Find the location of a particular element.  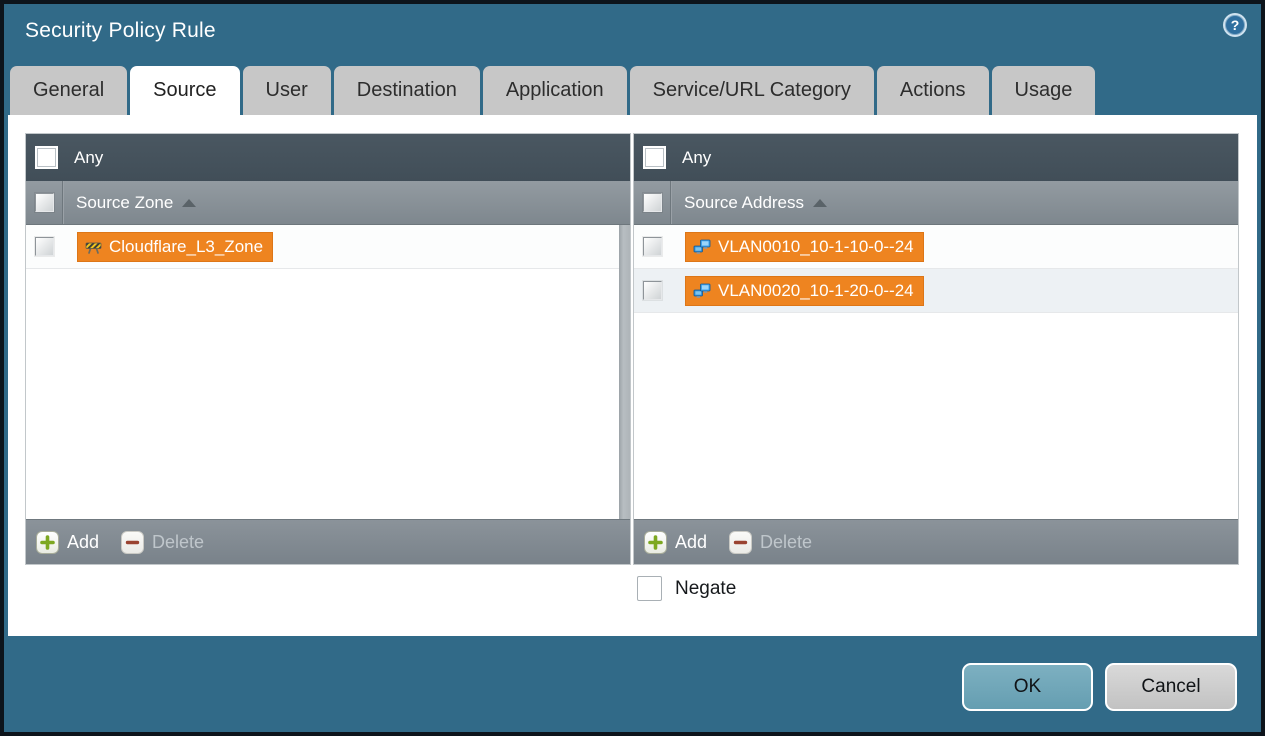

address-chip: VLAN0020_10-1-20-0--24 is located at coordinates (804, 290).